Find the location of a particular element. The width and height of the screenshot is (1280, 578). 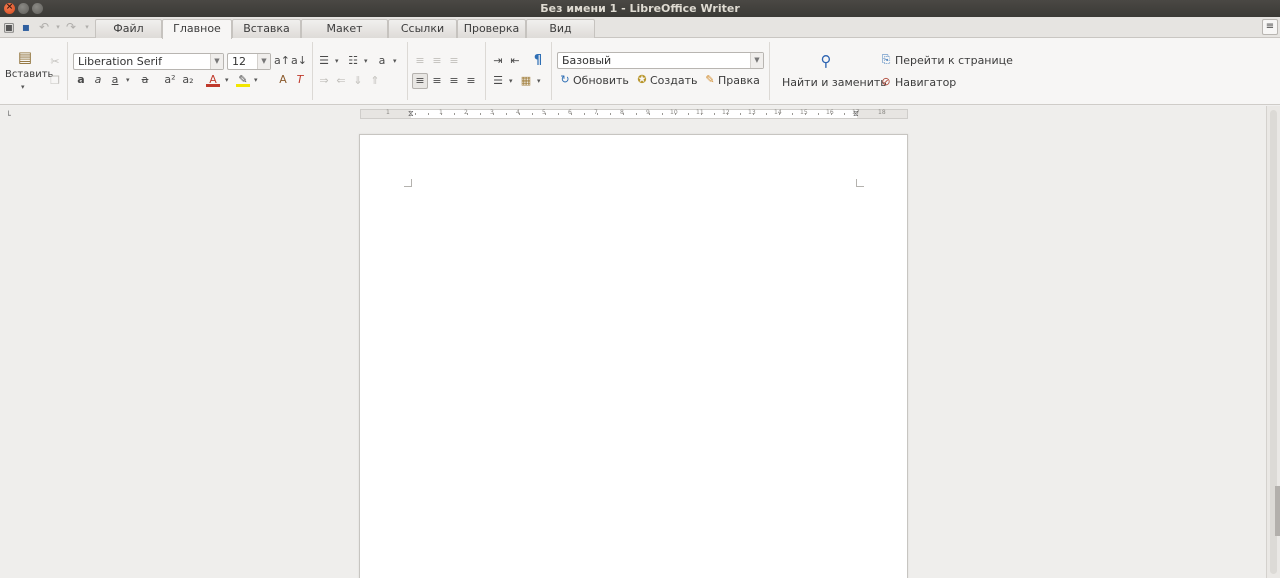

copy-icon: ❐ is located at coordinates (55, 81).